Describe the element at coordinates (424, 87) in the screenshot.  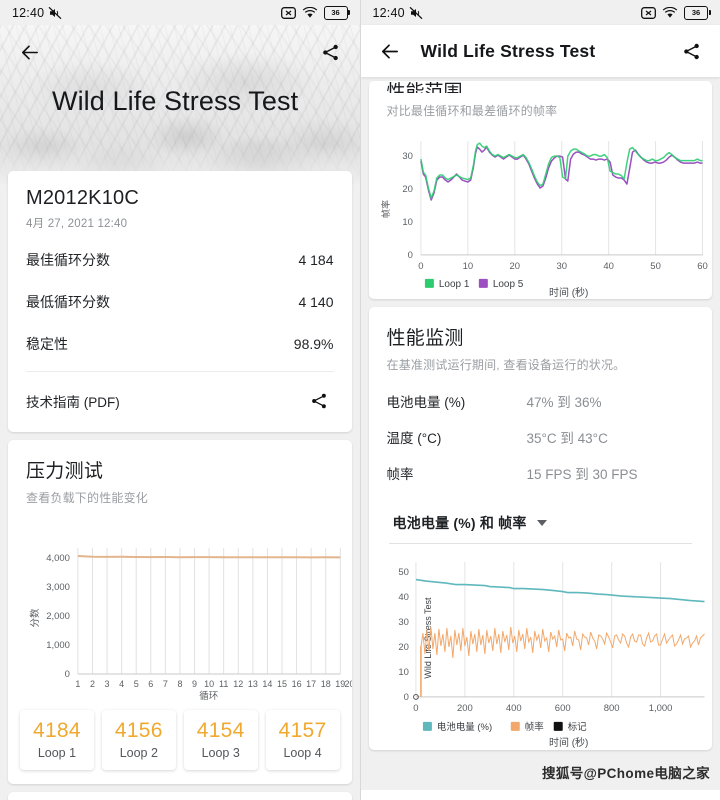
I see `performance-range-title: 性能范围` at that location.